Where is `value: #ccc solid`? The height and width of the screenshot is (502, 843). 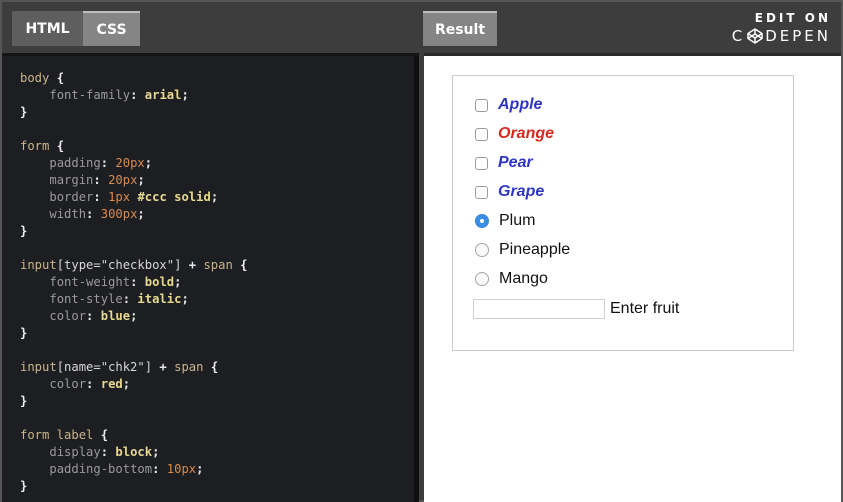 value: #ccc solid is located at coordinates (174, 197).